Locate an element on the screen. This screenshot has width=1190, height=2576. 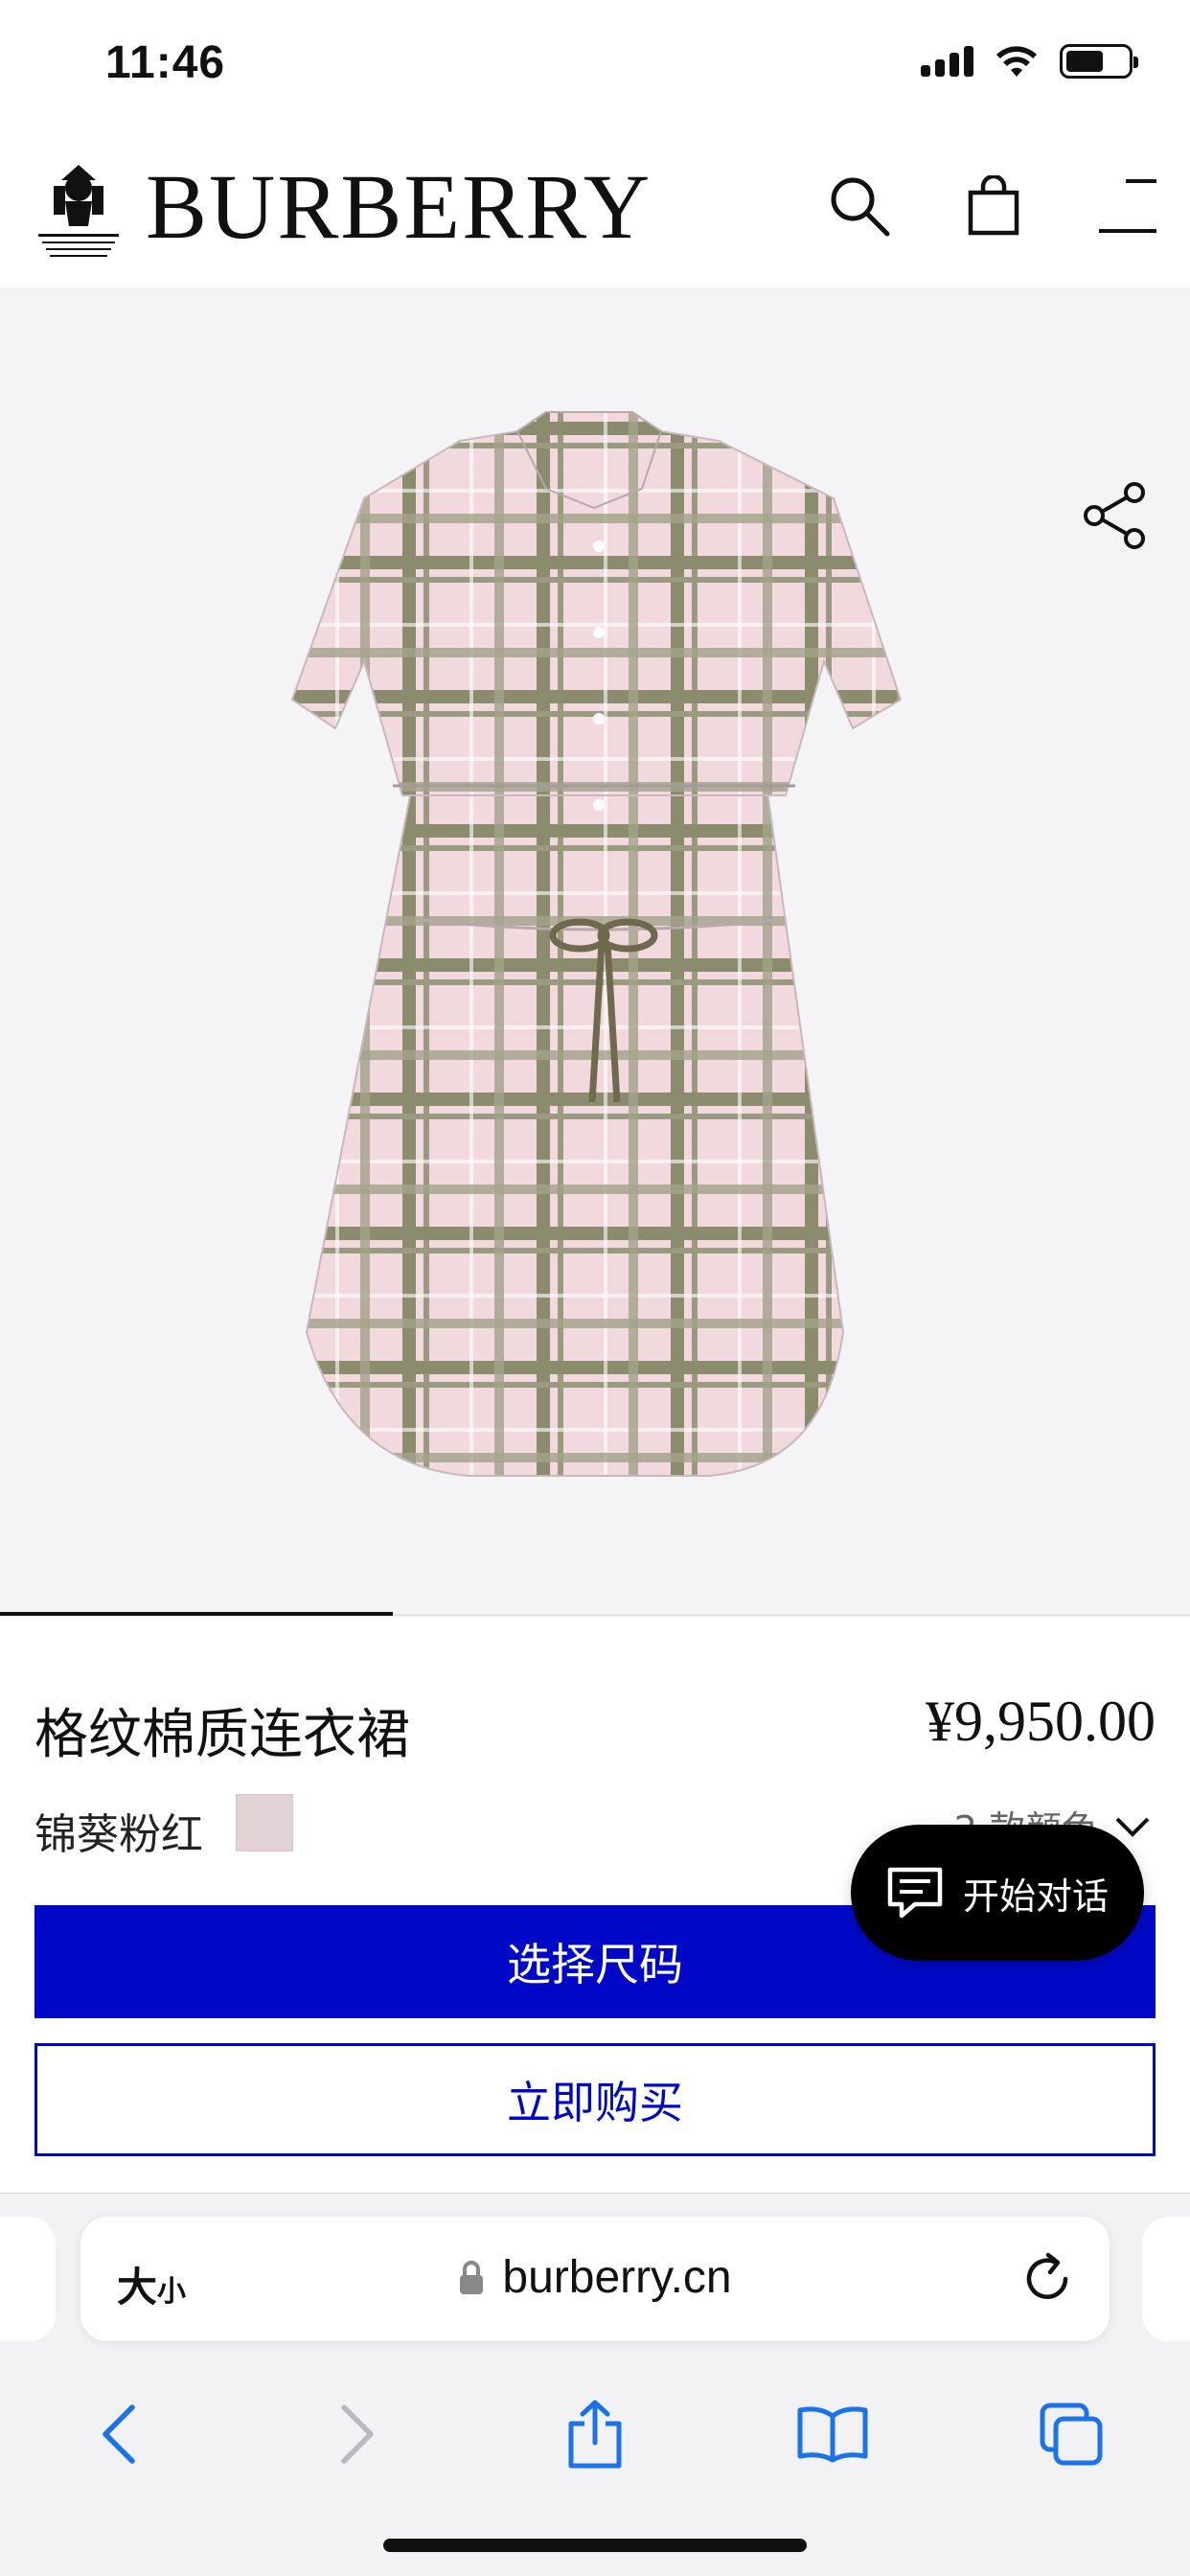
book-icon is located at coordinates (833, 2434).